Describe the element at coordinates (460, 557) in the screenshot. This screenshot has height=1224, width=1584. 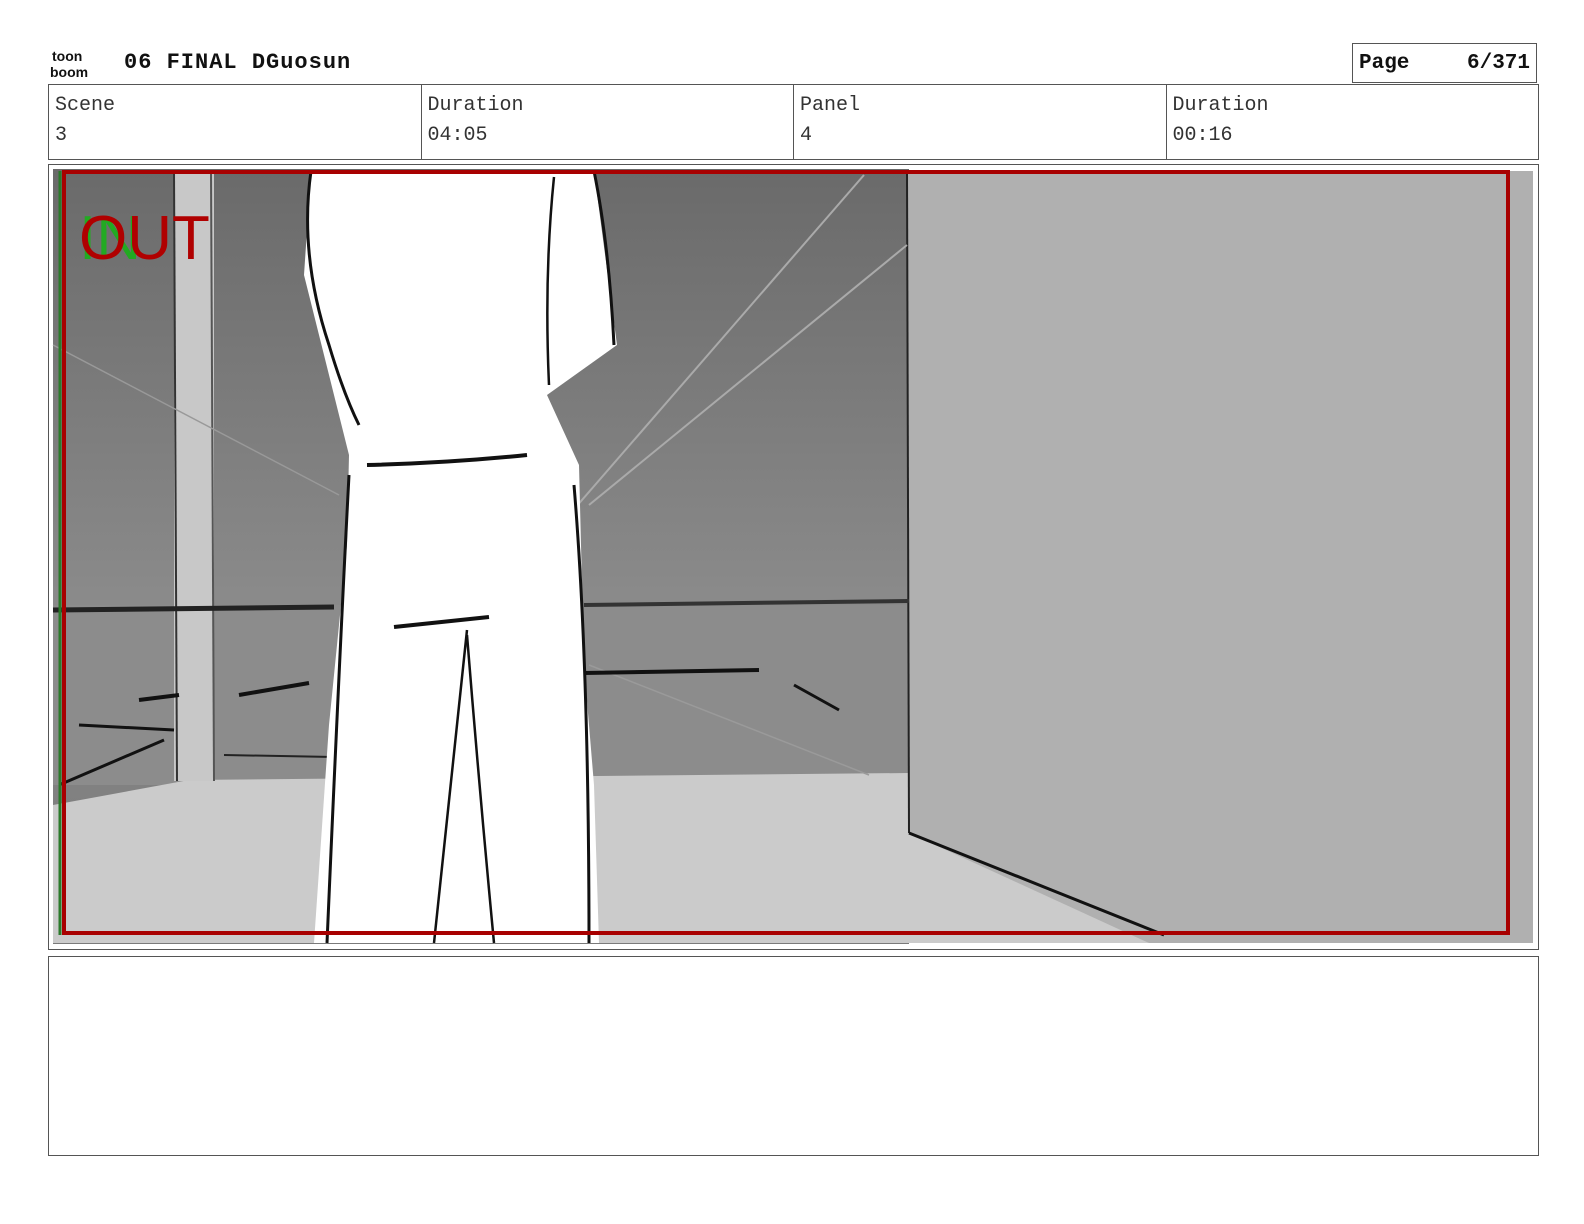
I see `figure-silhouette` at that location.